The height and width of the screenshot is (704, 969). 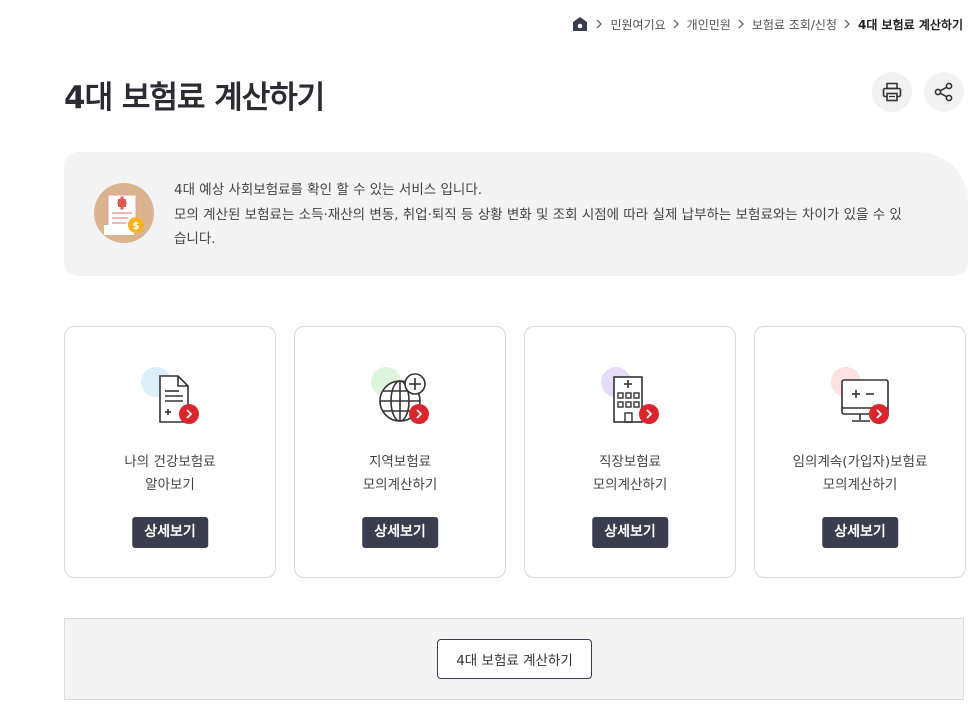 I want to click on home-icon, so click(x=580, y=24).